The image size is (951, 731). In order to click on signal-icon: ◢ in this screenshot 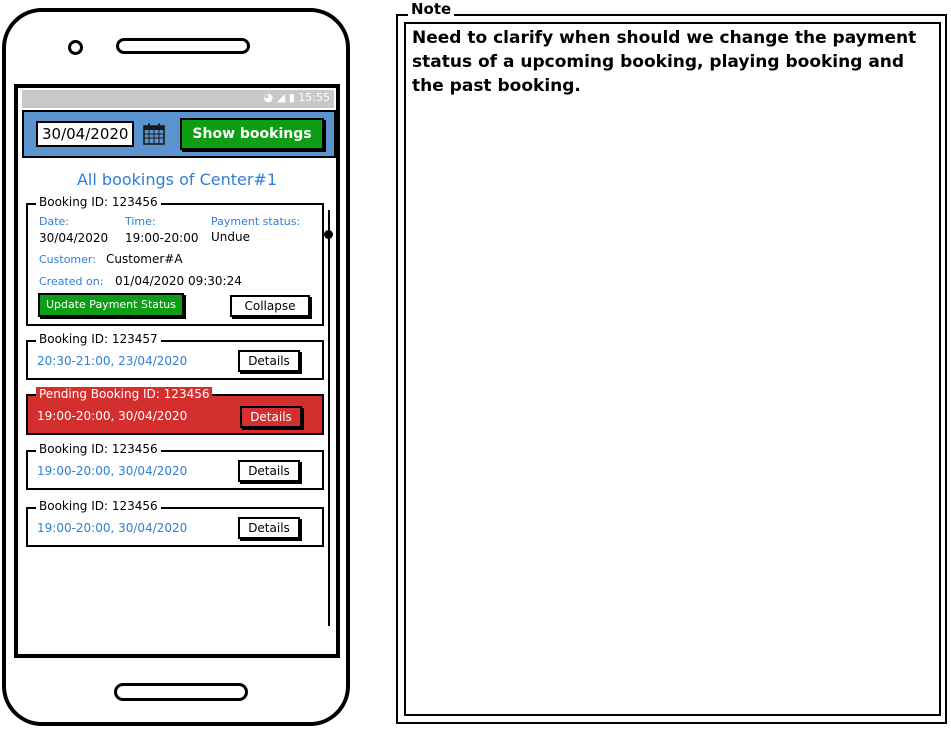, I will do `click(281, 97)`.